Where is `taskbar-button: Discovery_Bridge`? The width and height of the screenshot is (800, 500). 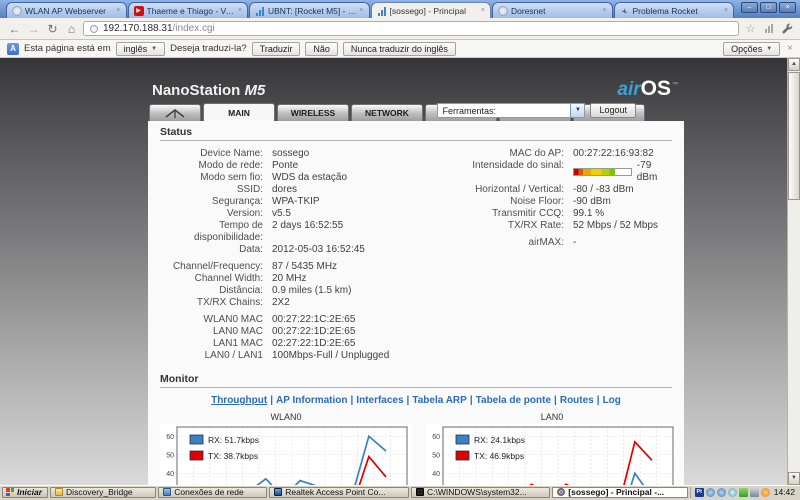 taskbar-button: Discovery_Bridge is located at coordinates (103, 492).